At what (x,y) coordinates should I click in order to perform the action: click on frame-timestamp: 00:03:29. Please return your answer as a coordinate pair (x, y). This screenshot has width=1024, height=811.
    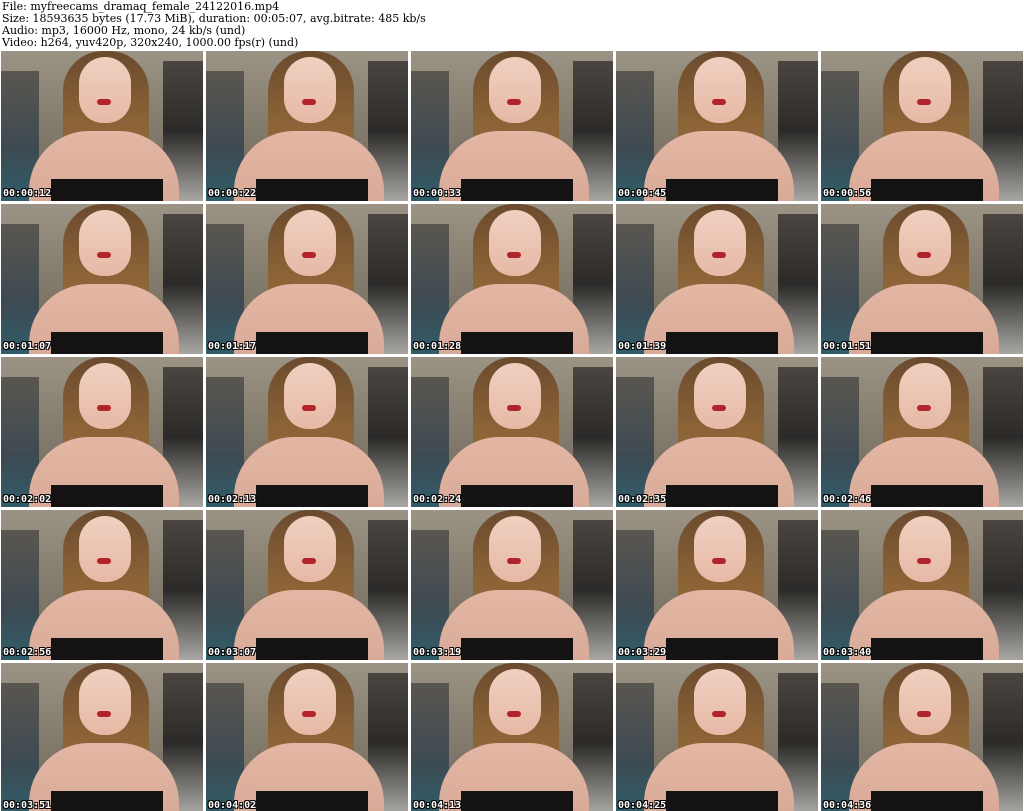
    Looking at the image, I should click on (642, 652).